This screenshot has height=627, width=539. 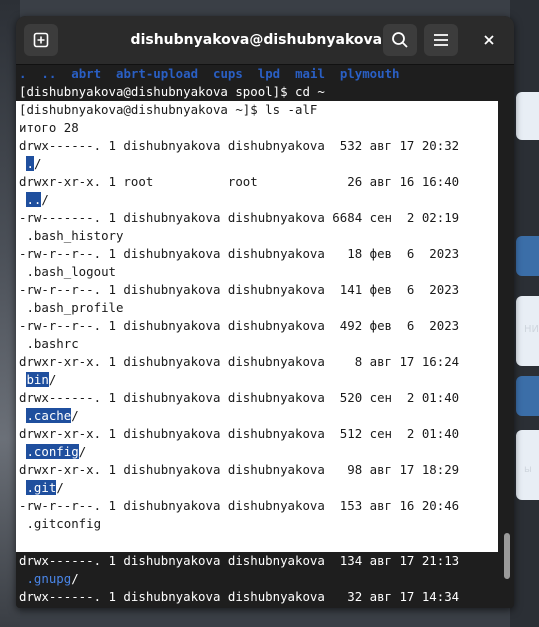 What do you see at coordinates (528, 469) in the screenshot?
I see `background-text: ы` at bounding box center [528, 469].